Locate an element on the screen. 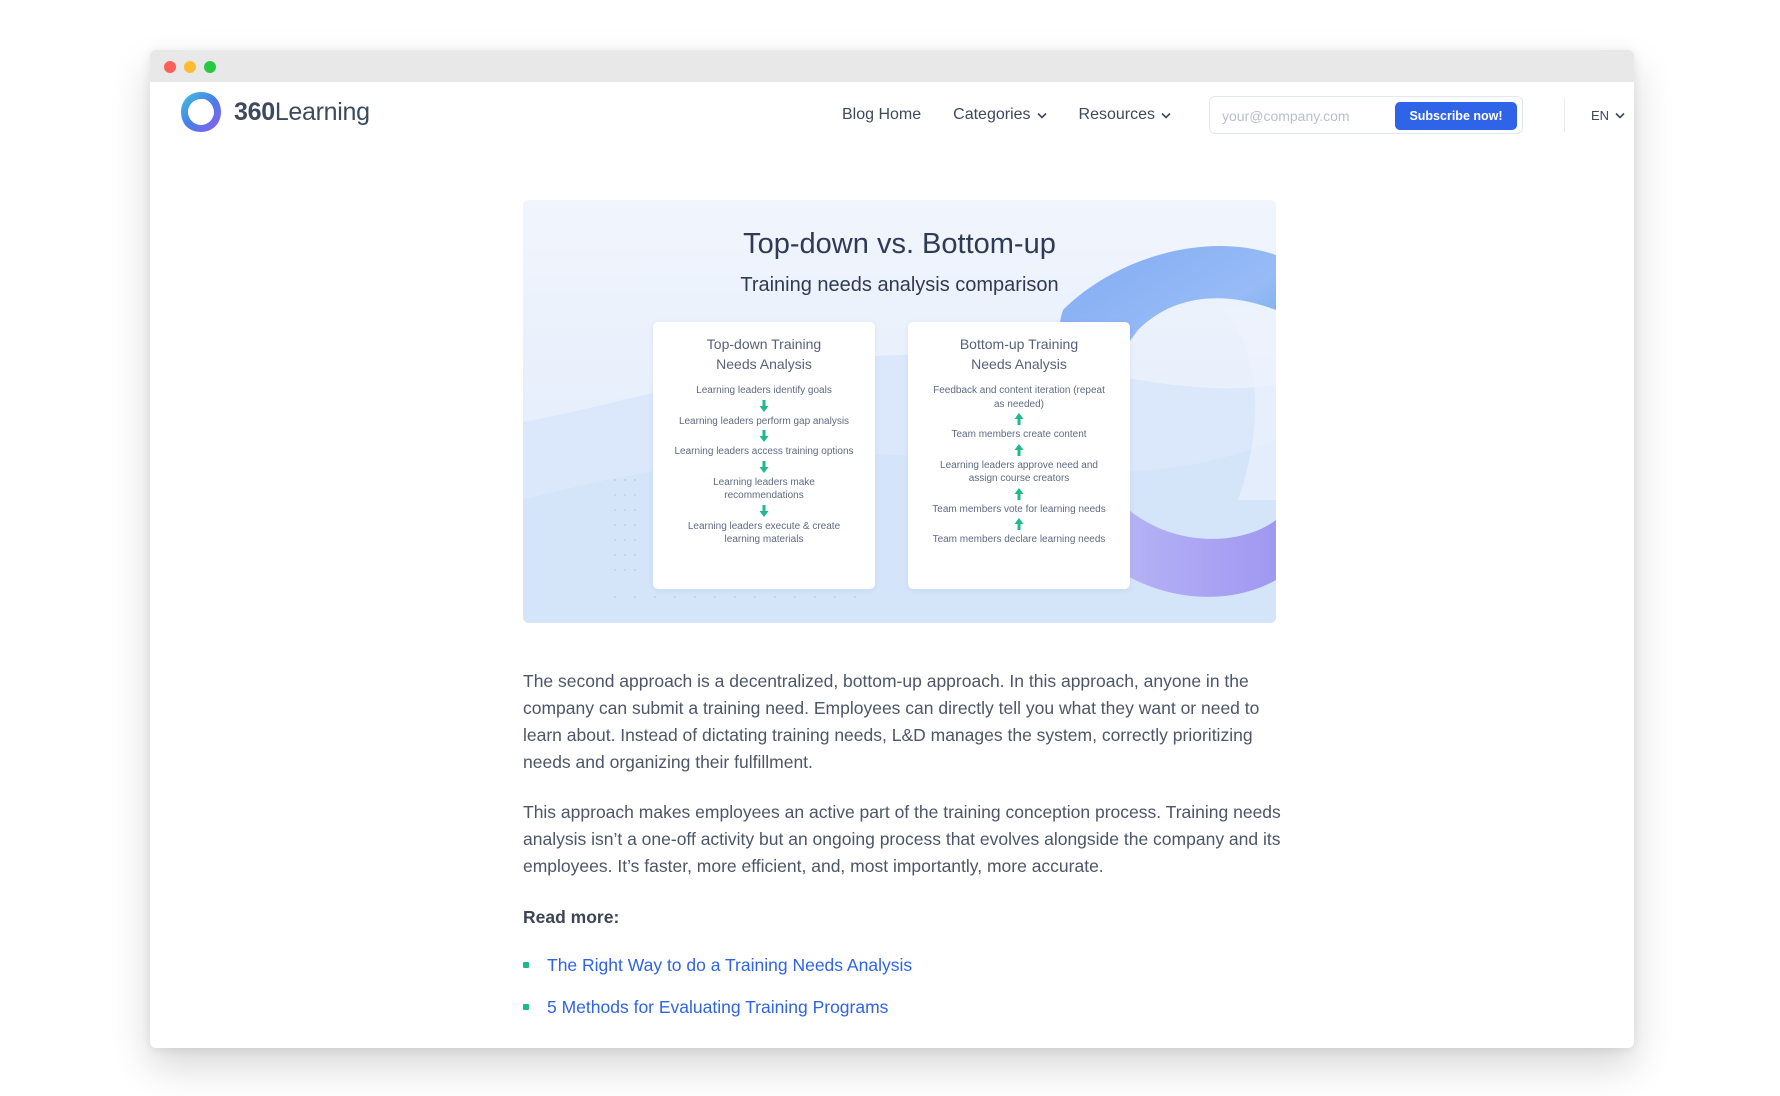  language-selector: EN is located at coordinates (1608, 115).